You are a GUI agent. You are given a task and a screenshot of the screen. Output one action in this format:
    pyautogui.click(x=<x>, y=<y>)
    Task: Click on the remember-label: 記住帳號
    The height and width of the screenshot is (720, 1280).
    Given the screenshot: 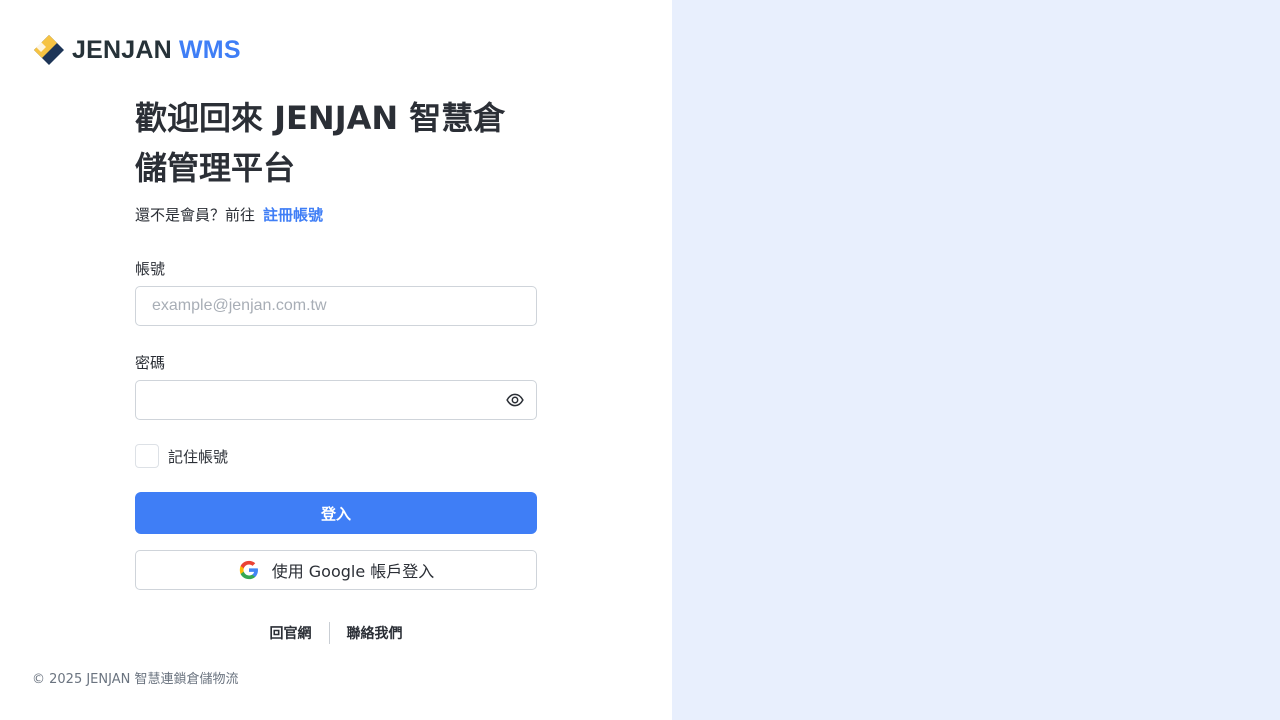 What is the action you would take?
    pyautogui.click(x=198, y=456)
    